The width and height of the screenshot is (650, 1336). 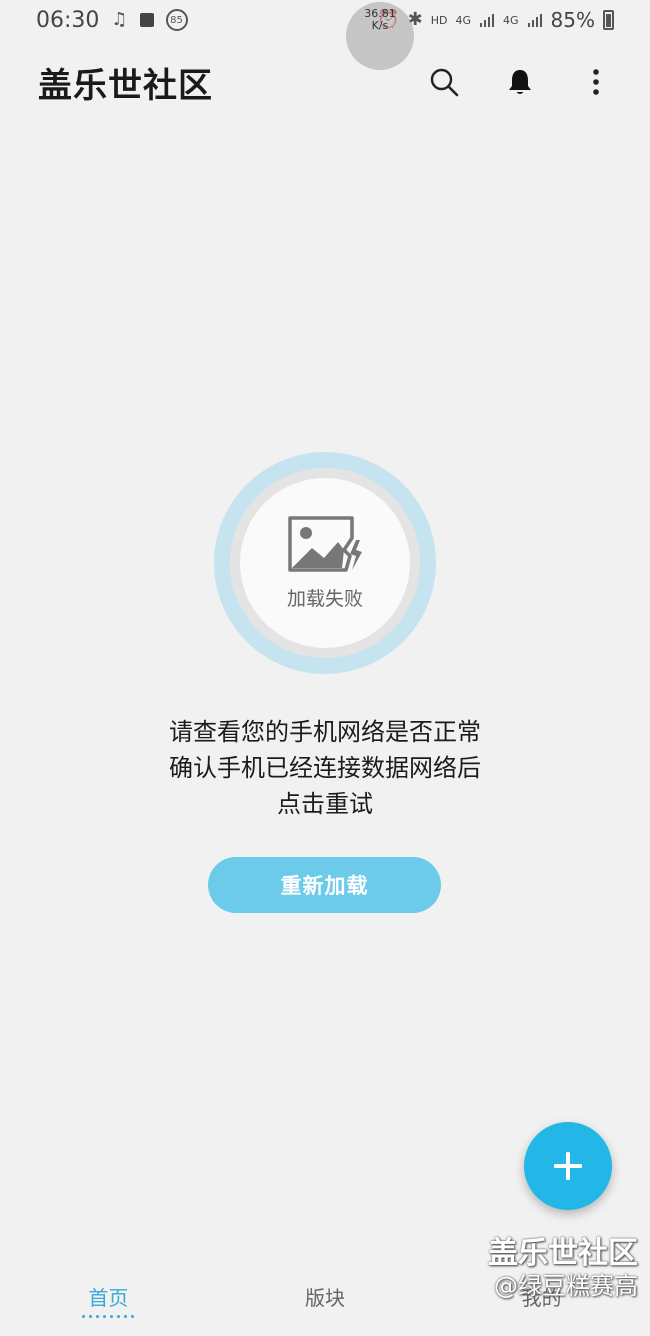 I want to click on status-time: 06:30, so click(x=68, y=20).